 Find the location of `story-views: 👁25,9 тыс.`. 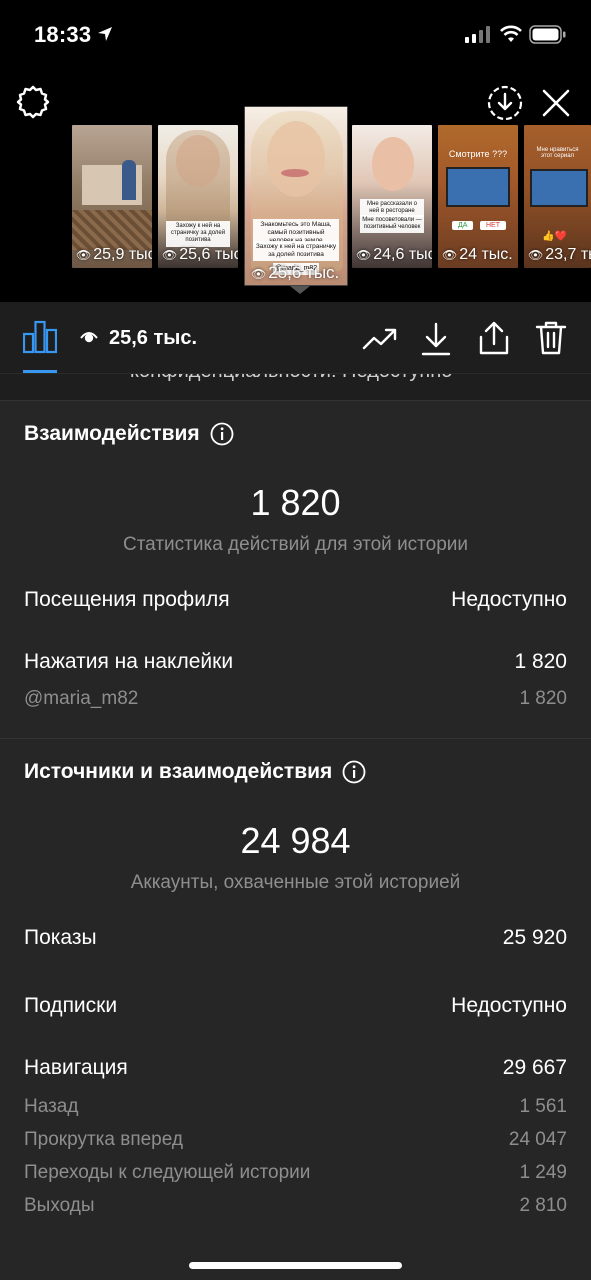

story-views: 👁25,9 тыс. is located at coordinates (114, 254).